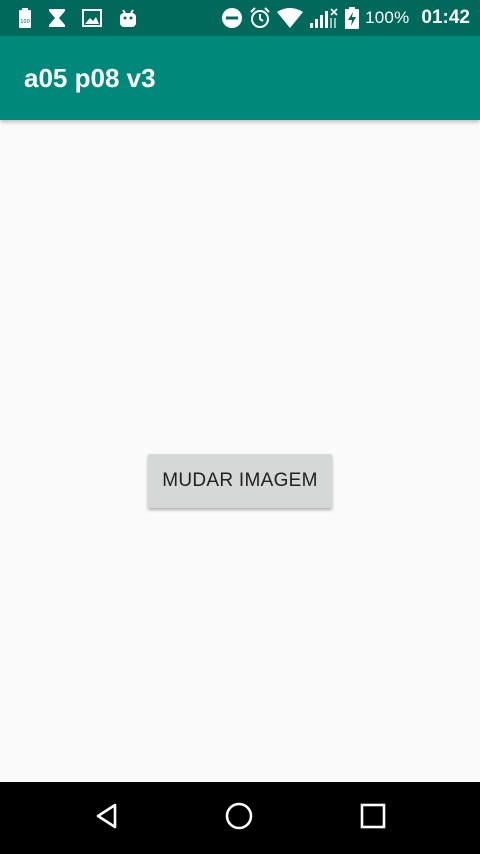  Describe the element at coordinates (25, 18) in the screenshot. I see `battery-100-notification-icon: 100` at that location.